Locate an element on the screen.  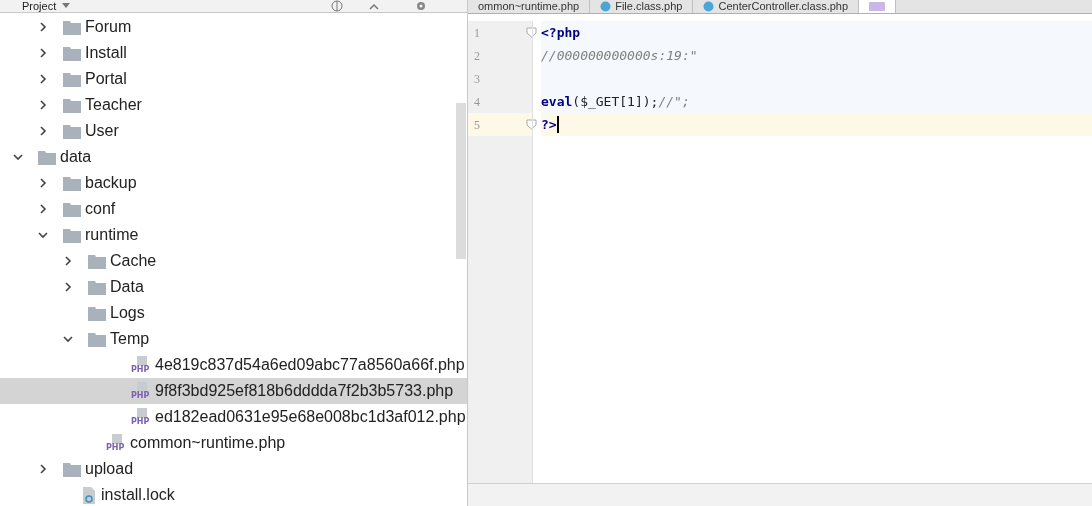
tree-row: PHP 9f8f3bd925ef818b6dddda7f2b3b5733.php is located at coordinates (233, 391).